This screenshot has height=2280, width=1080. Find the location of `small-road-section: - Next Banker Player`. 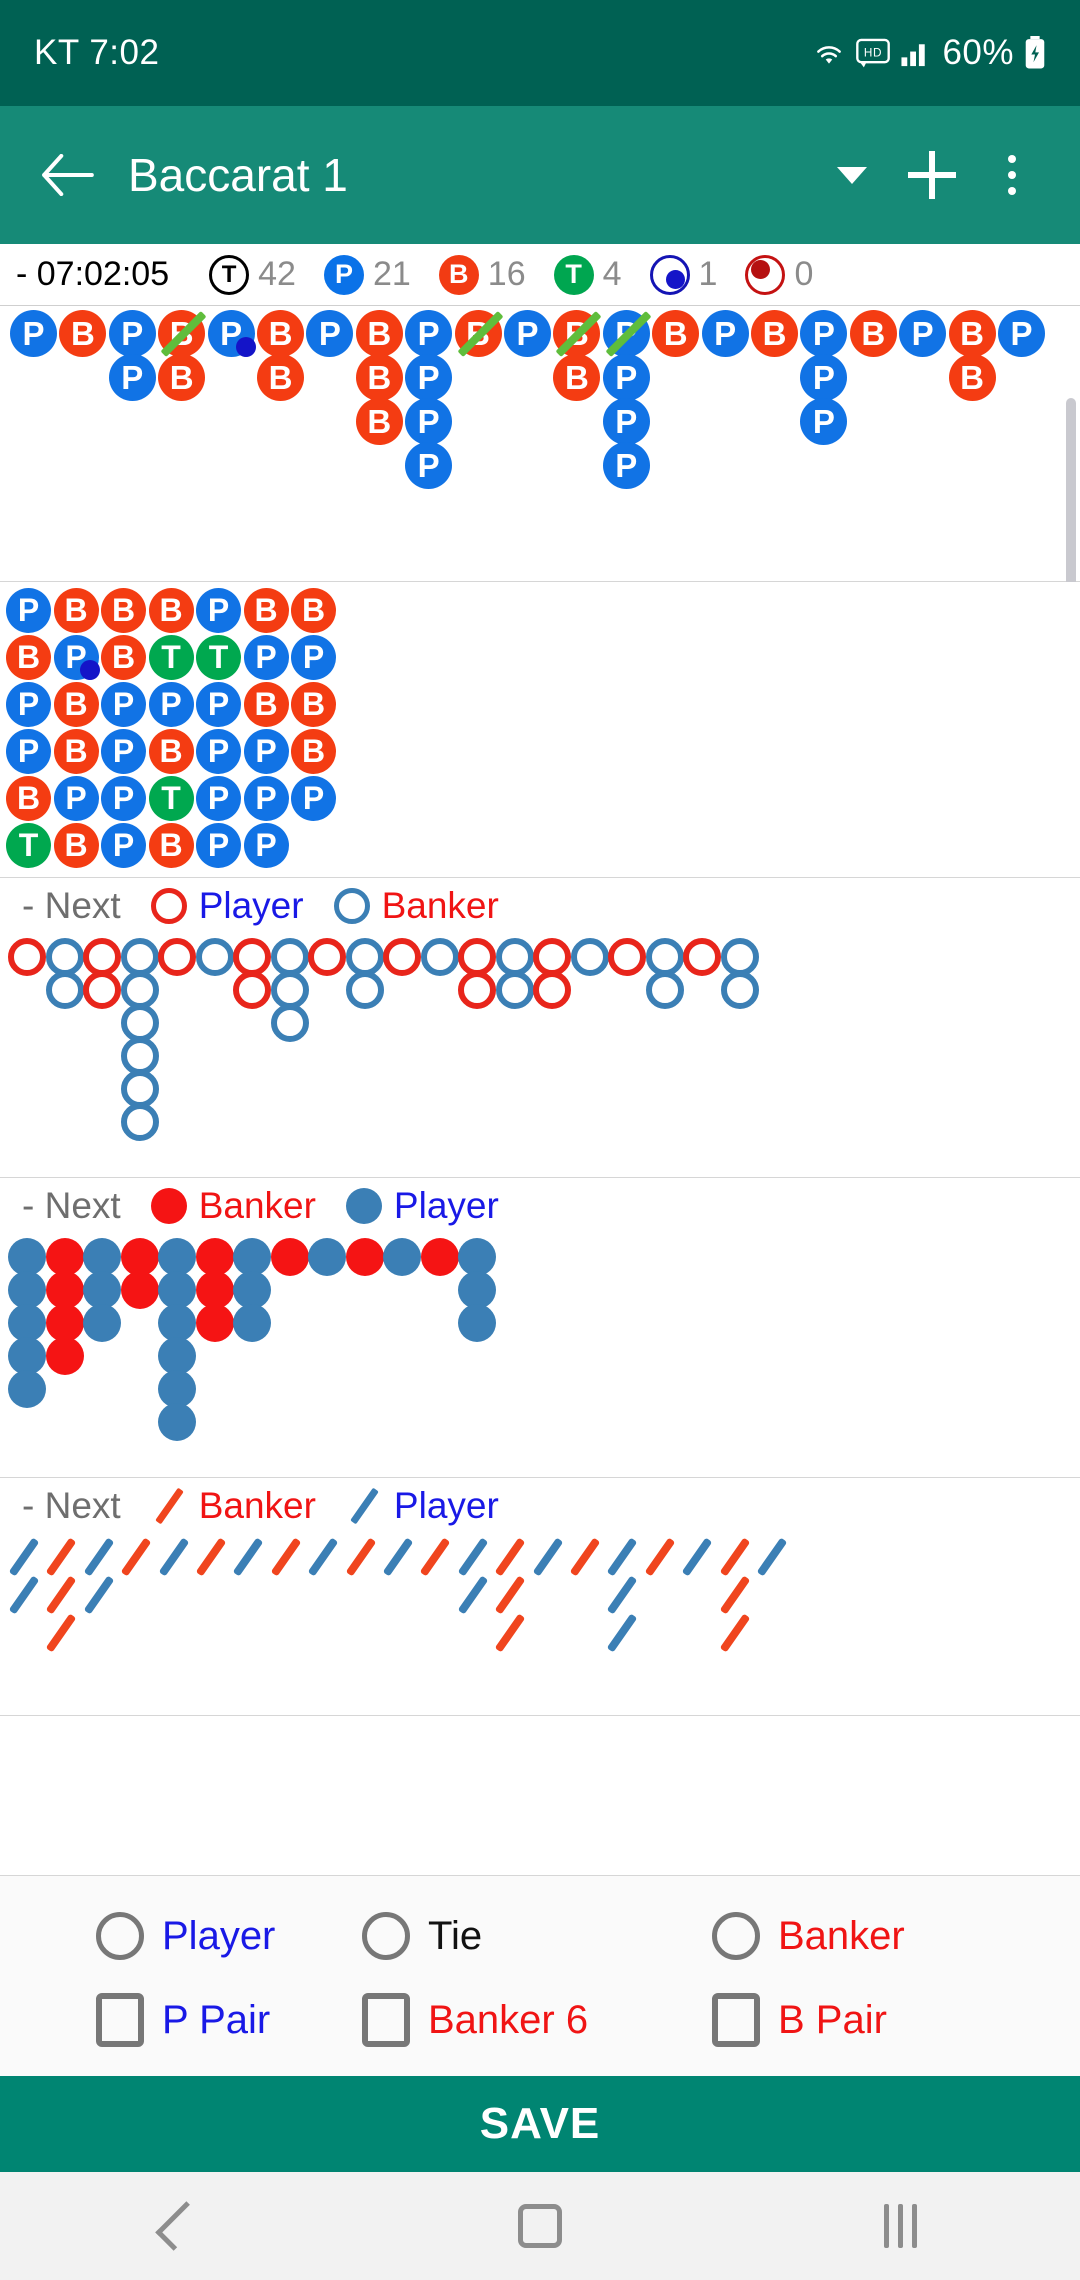

small-road-section: - Next Banker Player is located at coordinates (540, 1328).